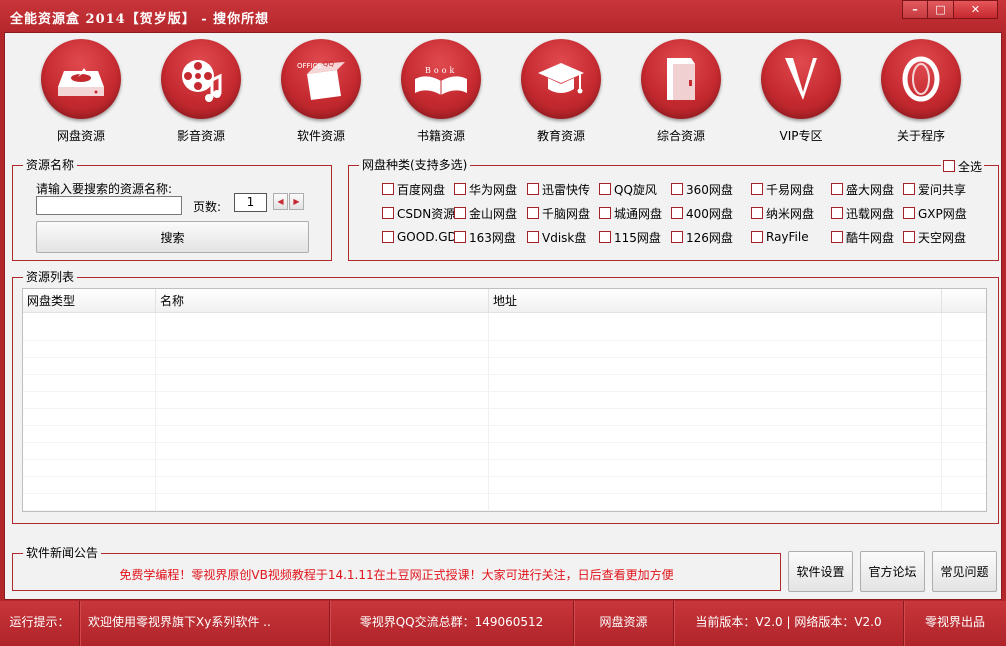 The height and width of the screenshot is (646, 1006). What do you see at coordinates (172, 237) in the screenshot?
I see `search-button: 搜索` at bounding box center [172, 237].